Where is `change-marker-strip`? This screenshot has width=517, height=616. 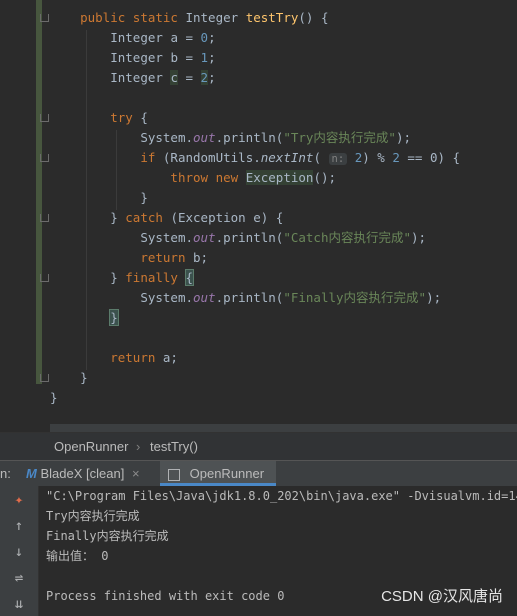 change-marker-strip is located at coordinates (39, 192).